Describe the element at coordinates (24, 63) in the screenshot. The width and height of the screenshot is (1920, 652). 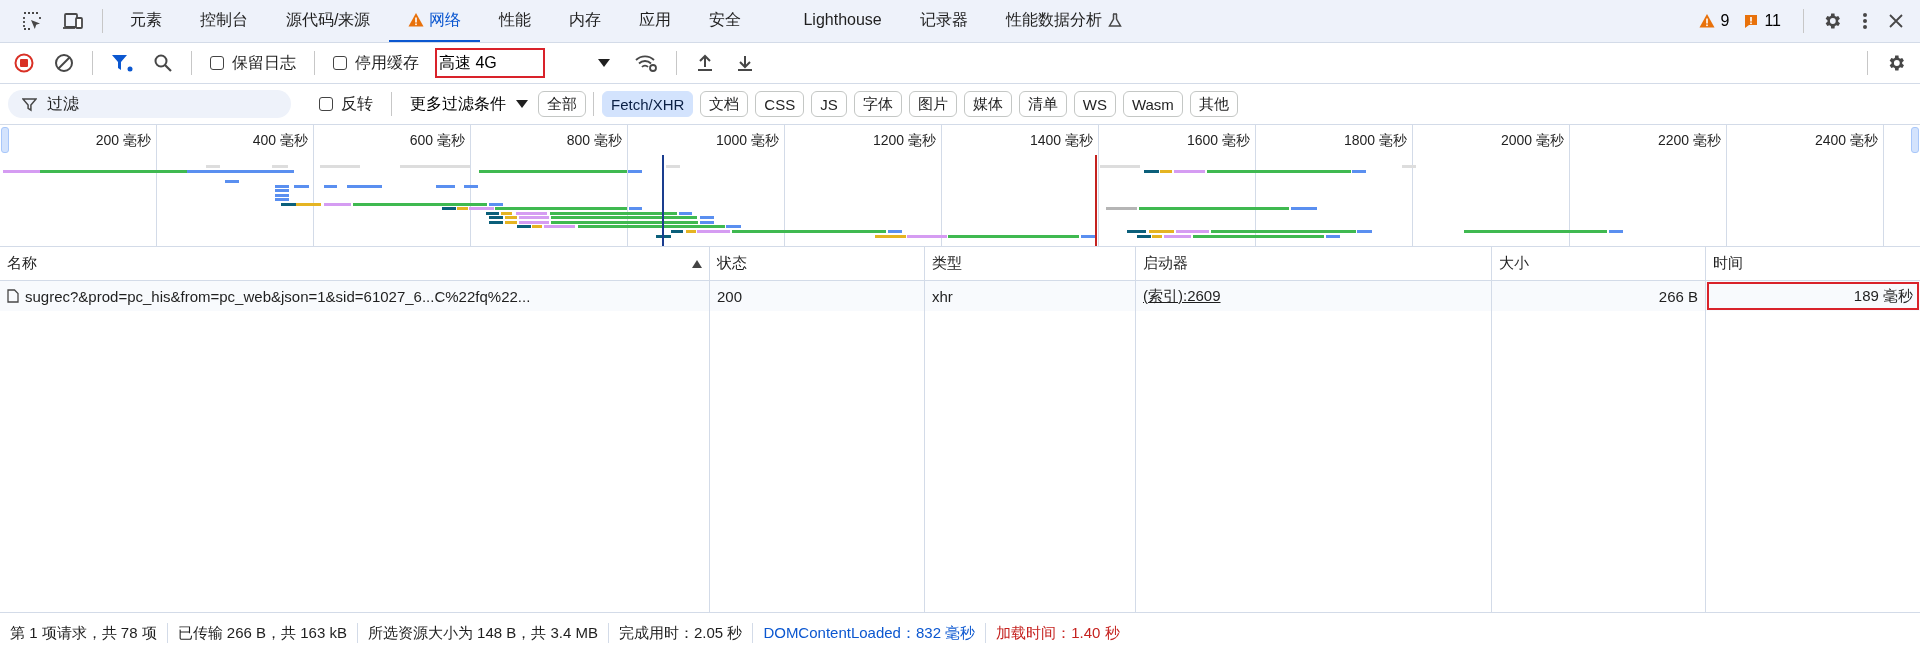
I see `record-button` at that location.